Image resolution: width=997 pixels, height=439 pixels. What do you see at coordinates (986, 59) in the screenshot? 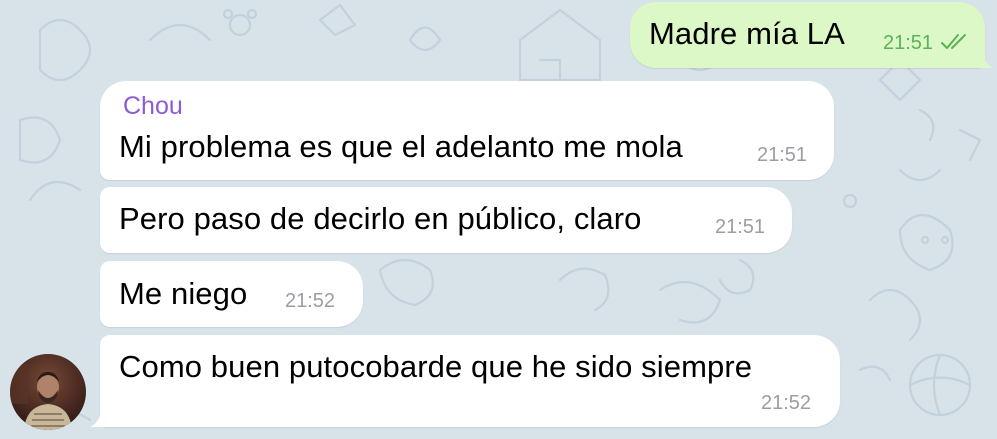
I see `outgoing-bubble-tail` at bounding box center [986, 59].